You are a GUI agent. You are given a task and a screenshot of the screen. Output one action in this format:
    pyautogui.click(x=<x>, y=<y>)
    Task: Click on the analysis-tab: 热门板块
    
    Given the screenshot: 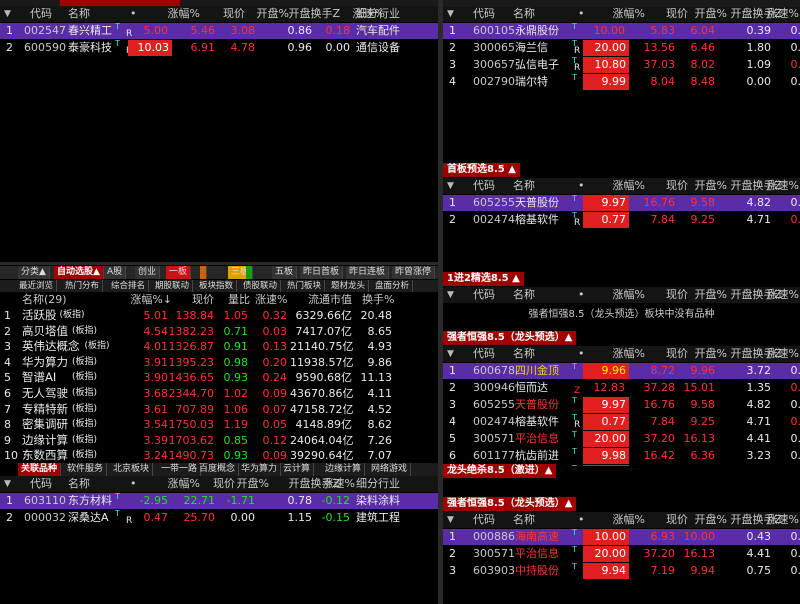 What is the action you would take?
    pyautogui.click(x=305, y=286)
    